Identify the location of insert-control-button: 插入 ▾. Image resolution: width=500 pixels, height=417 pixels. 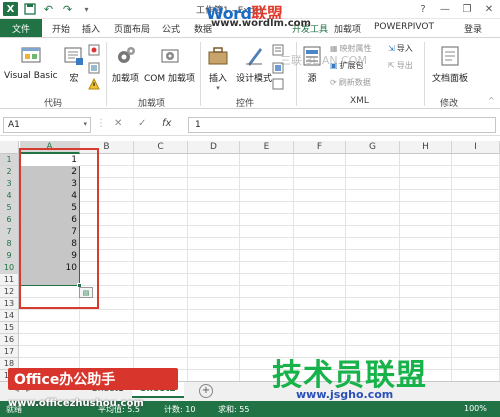
(218, 68).